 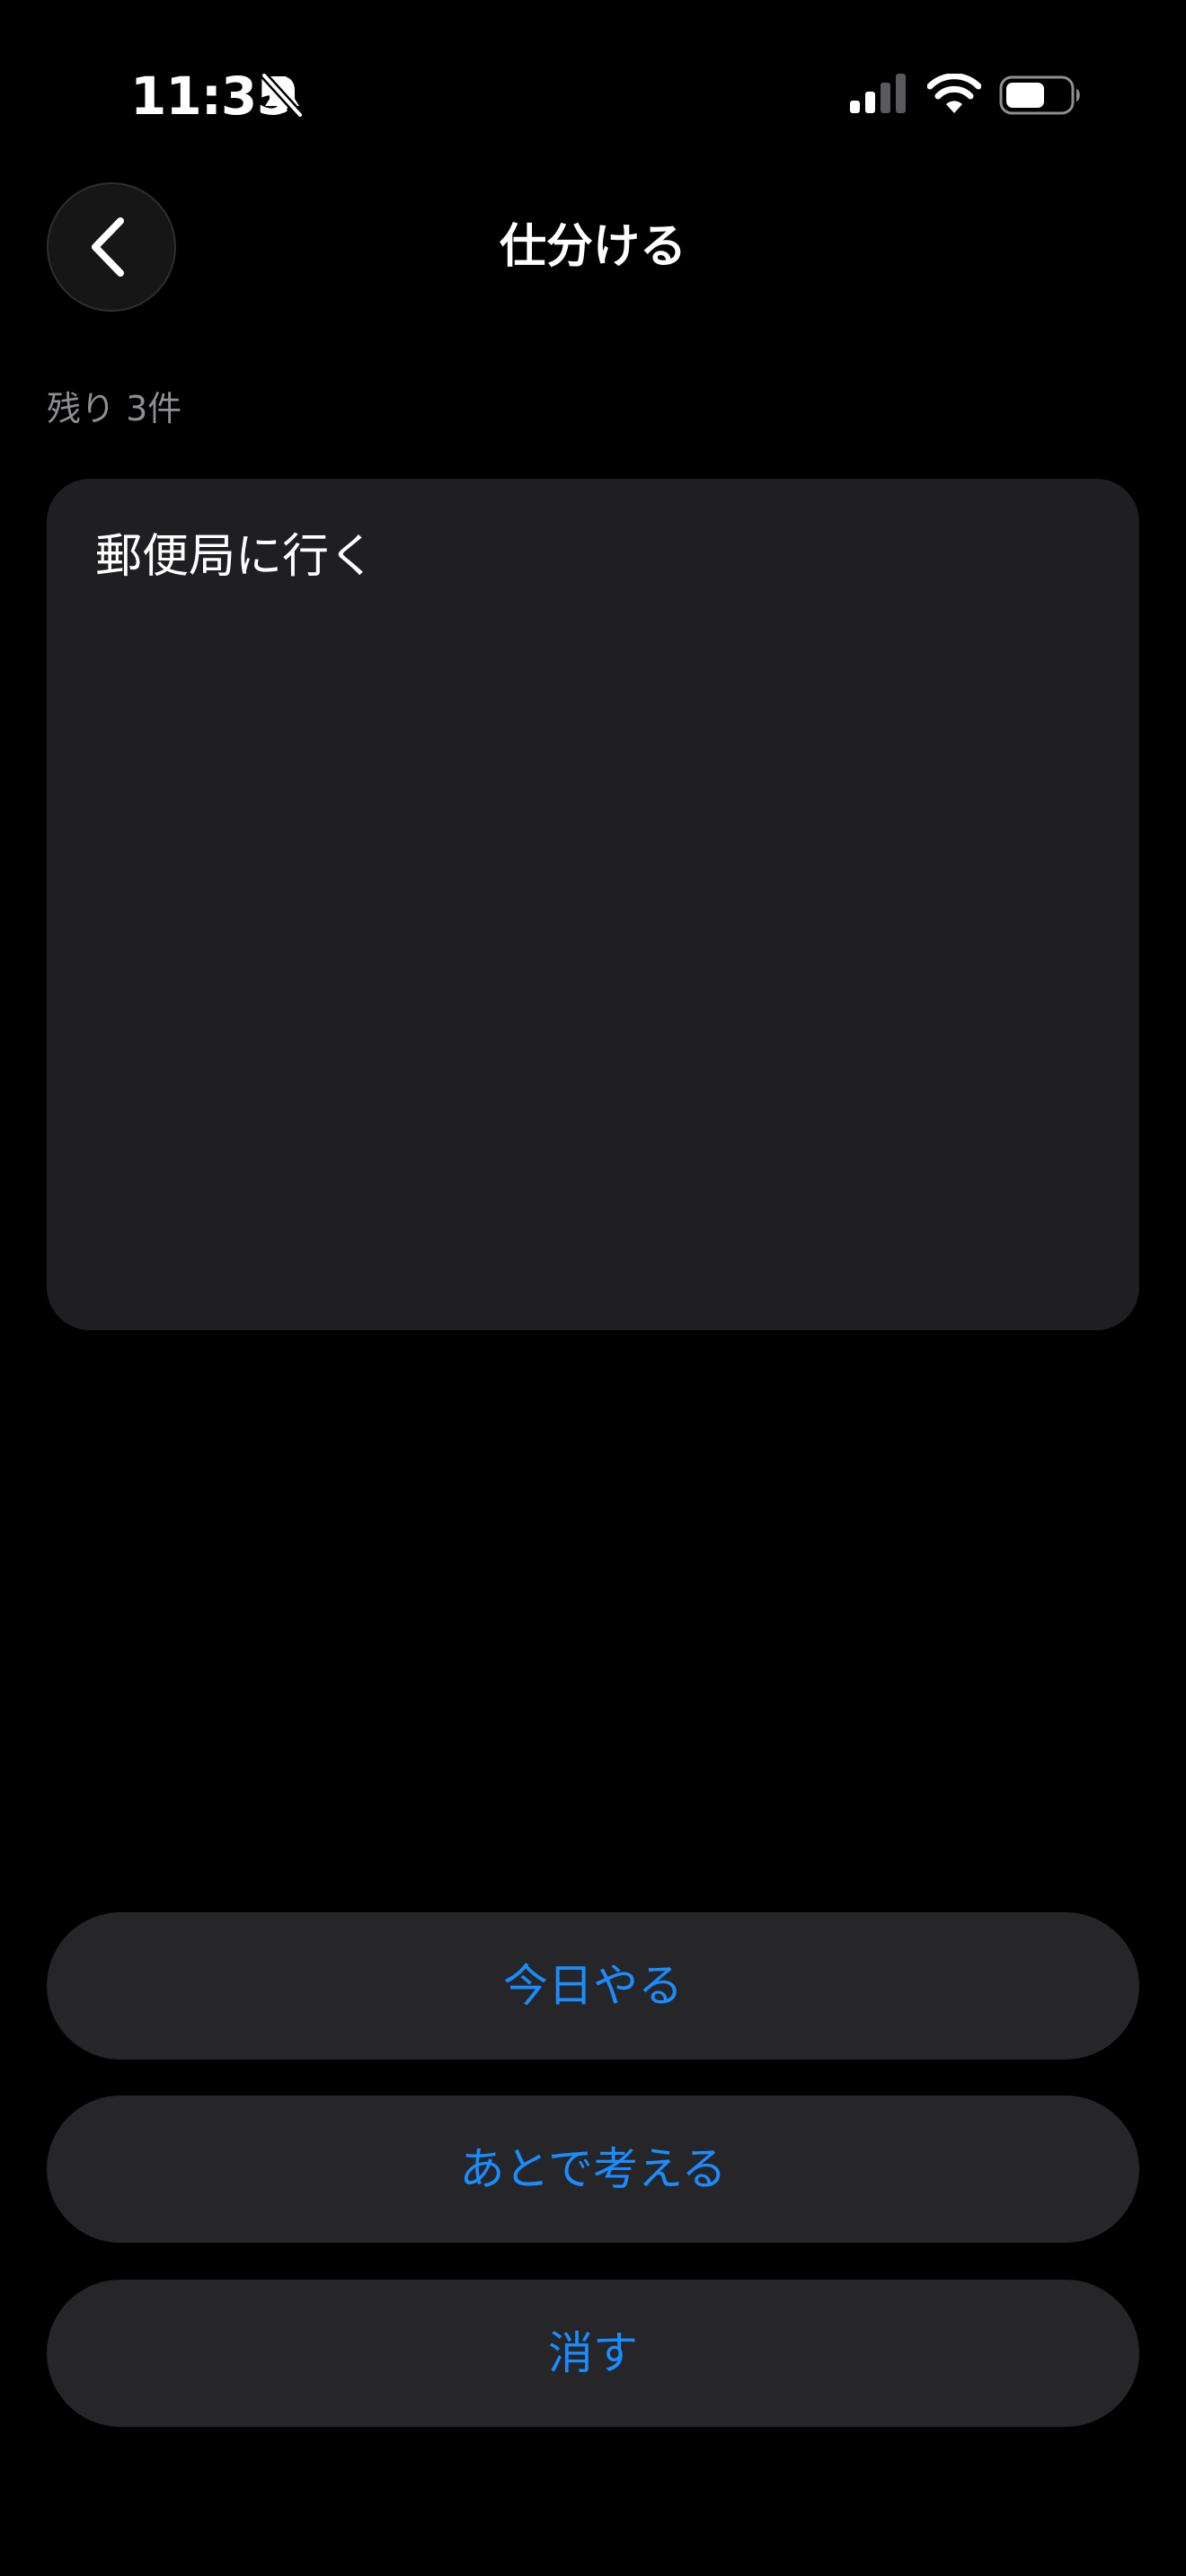 What do you see at coordinates (954, 93) in the screenshot?
I see `wifi-icon` at bounding box center [954, 93].